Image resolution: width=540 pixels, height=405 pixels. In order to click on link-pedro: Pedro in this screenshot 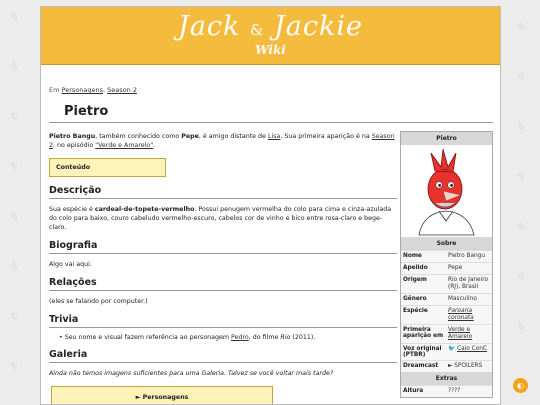, I will do `click(240, 337)`.